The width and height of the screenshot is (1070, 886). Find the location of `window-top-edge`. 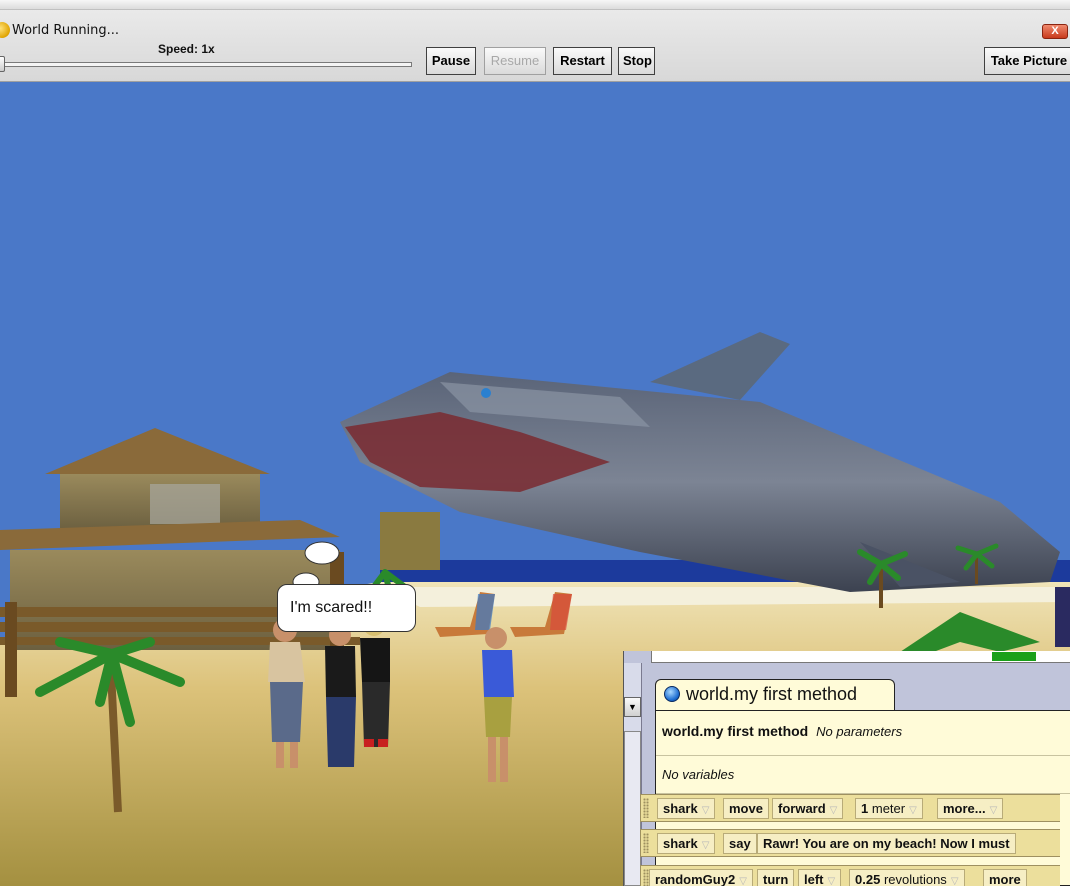

window-top-edge is located at coordinates (535, 5).